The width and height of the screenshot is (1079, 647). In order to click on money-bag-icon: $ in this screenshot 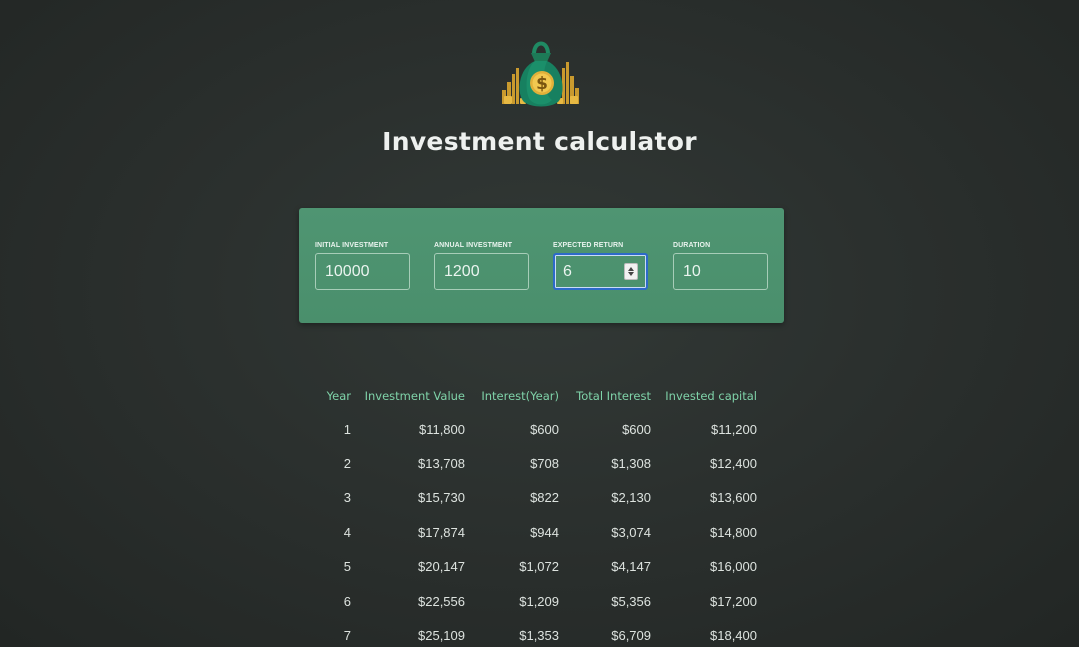, I will do `click(541, 73)`.